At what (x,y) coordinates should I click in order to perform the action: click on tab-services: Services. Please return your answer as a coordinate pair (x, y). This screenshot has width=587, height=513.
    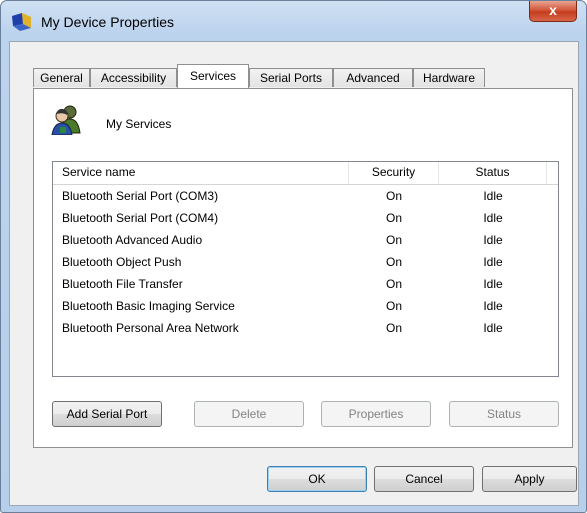
    Looking at the image, I should click on (213, 76).